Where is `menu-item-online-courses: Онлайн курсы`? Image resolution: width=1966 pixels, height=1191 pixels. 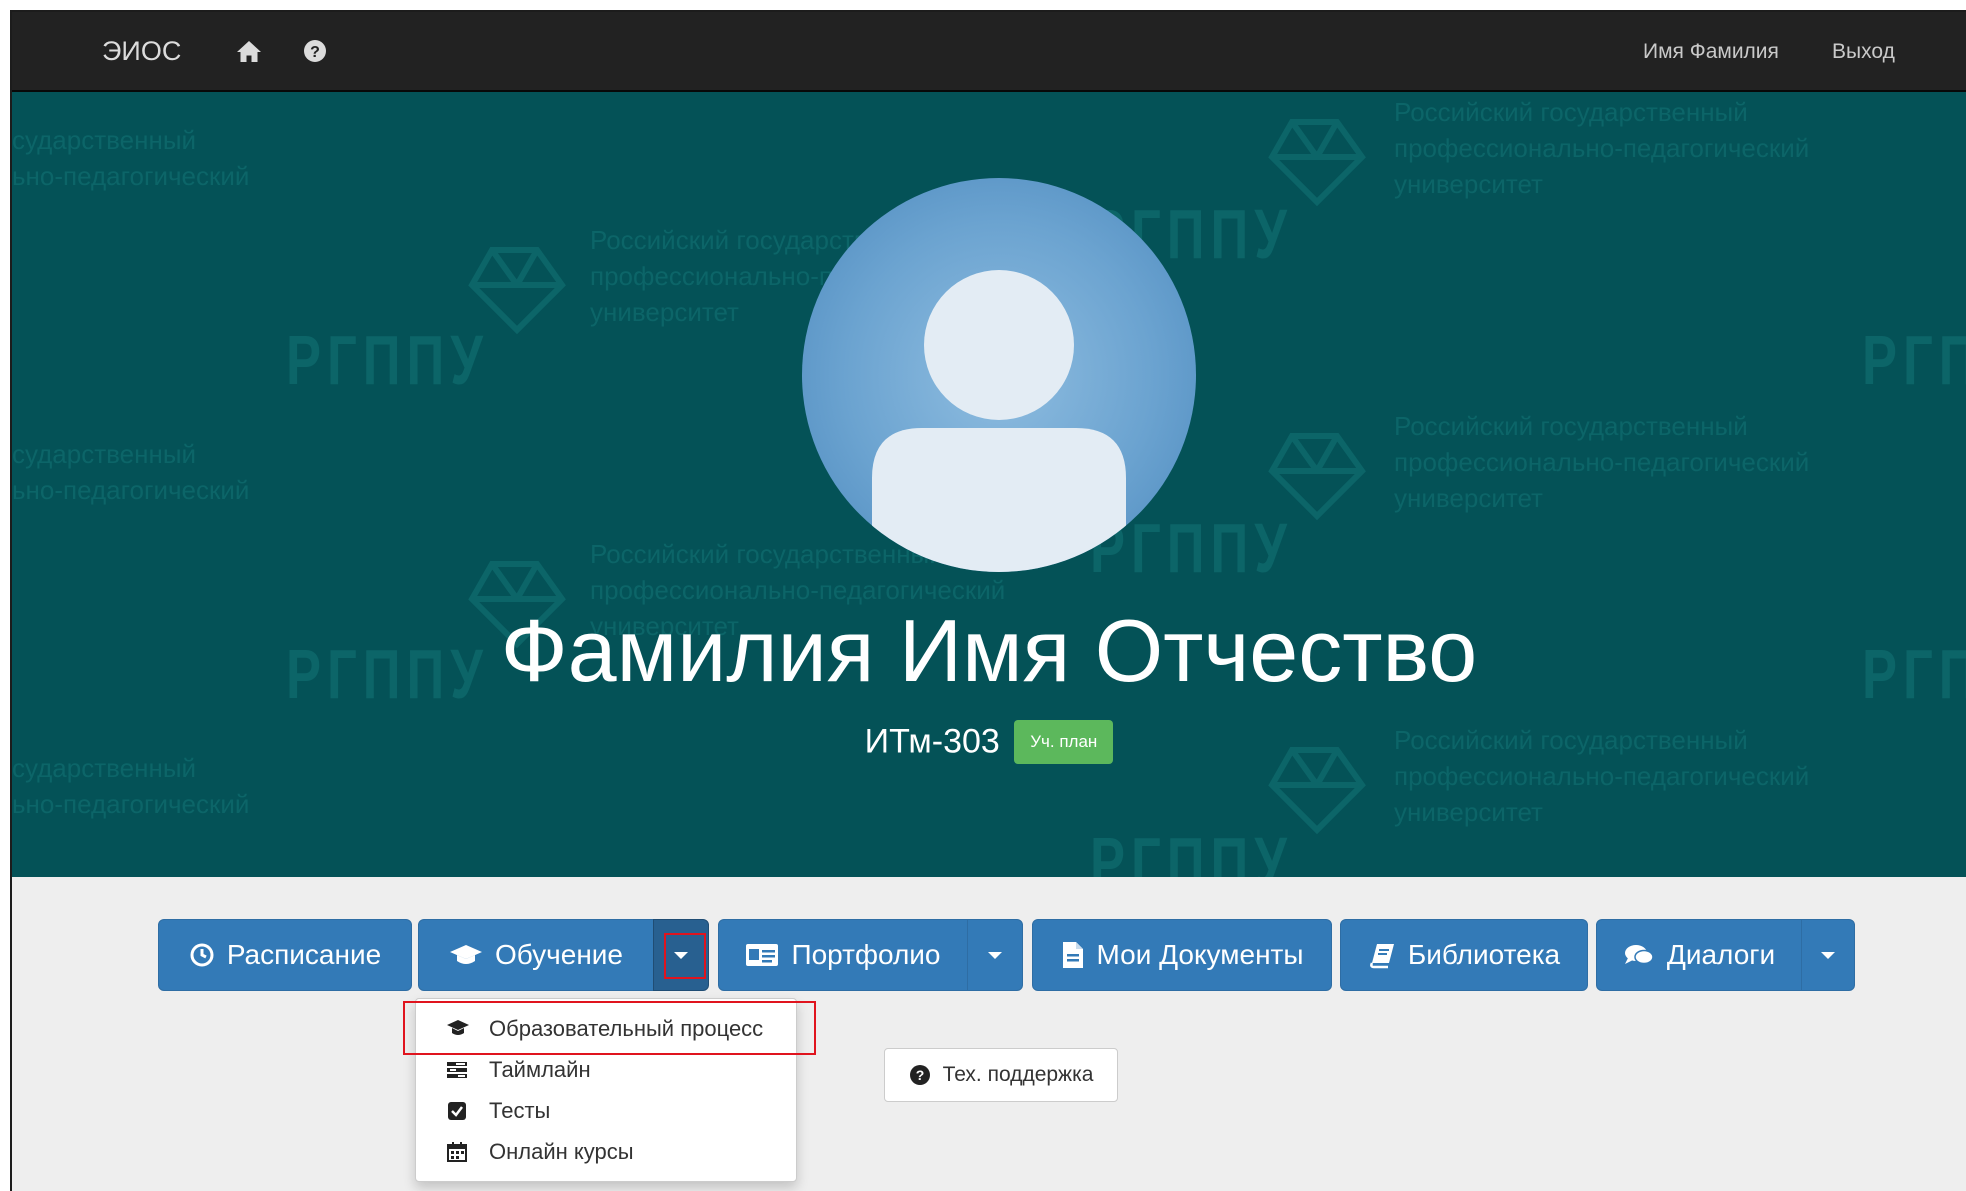
menu-item-online-courses: Онлайн курсы is located at coordinates (606, 1152).